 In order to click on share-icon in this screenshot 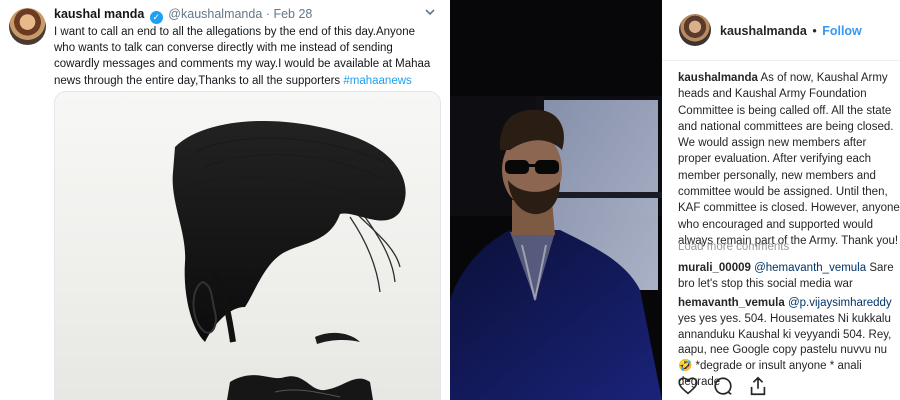, I will do `click(758, 386)`.